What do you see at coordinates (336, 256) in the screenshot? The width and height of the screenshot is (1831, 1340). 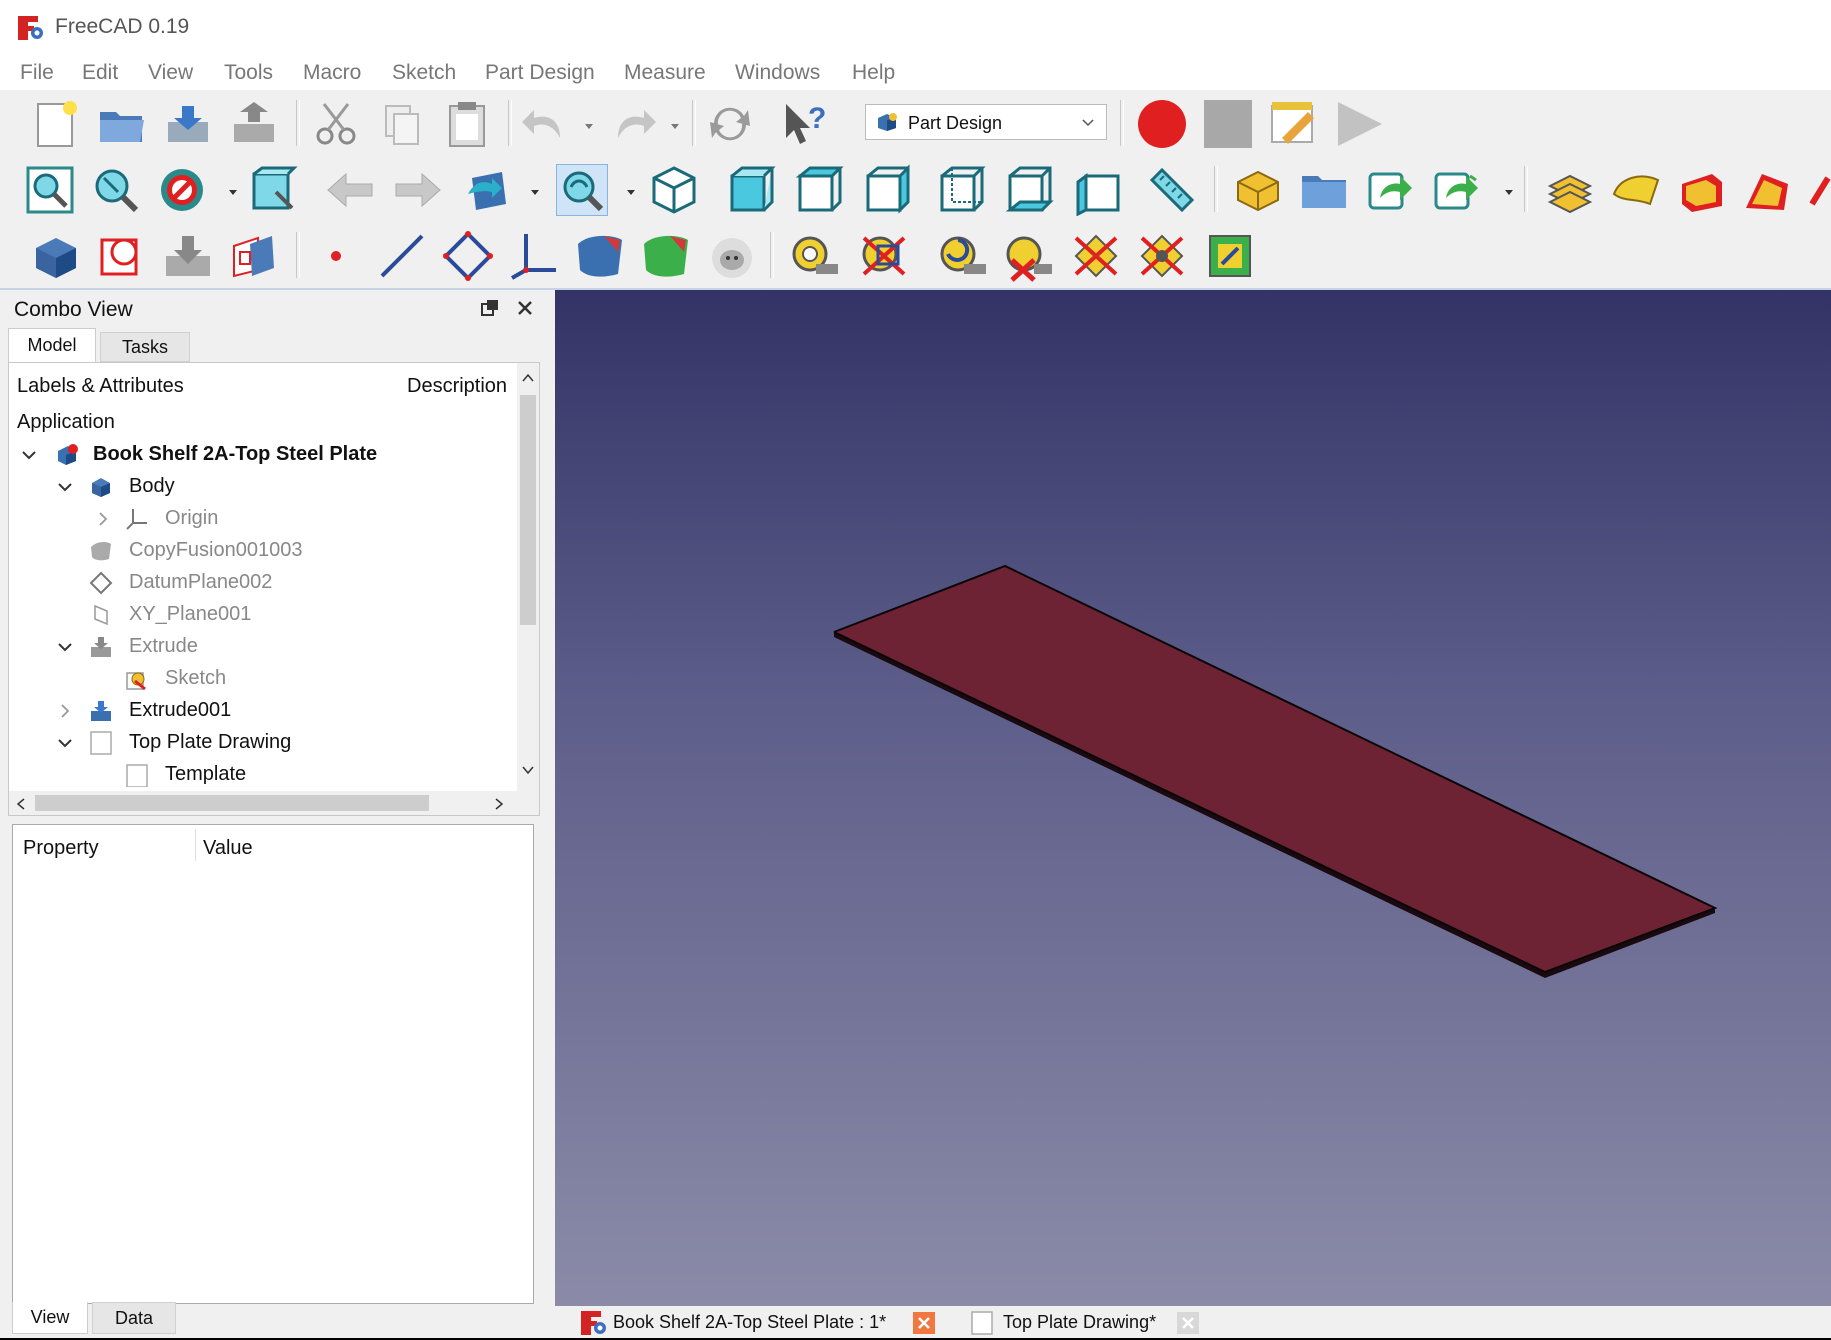 I see `datum-point-icon` at bounding box center [336, 256].